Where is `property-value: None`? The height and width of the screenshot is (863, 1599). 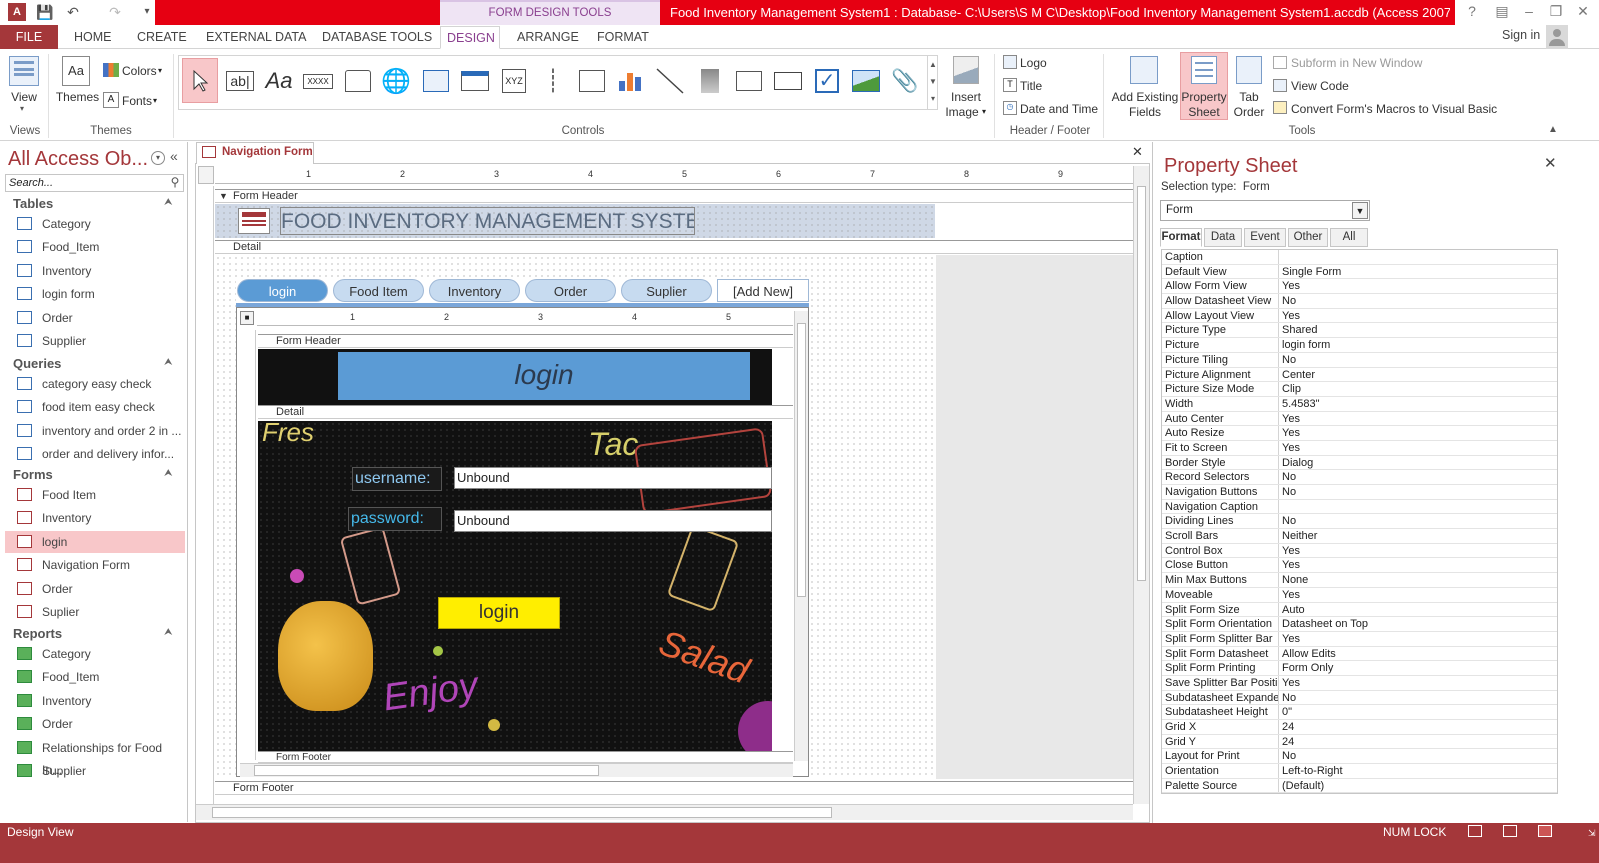
property-value: None is located at coordinates (1293, 580).